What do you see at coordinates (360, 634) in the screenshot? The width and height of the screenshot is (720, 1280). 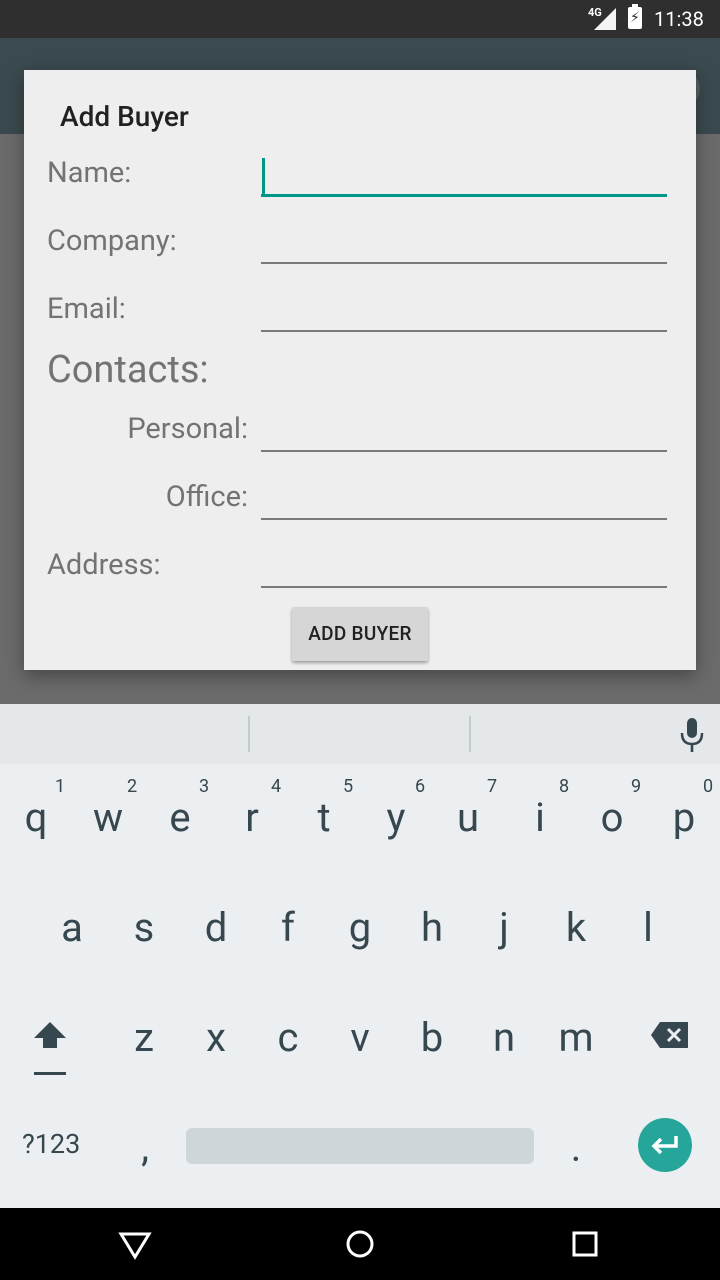 I see `add-buyer-button: ADD BUYER` at bounding box center [360, 634].